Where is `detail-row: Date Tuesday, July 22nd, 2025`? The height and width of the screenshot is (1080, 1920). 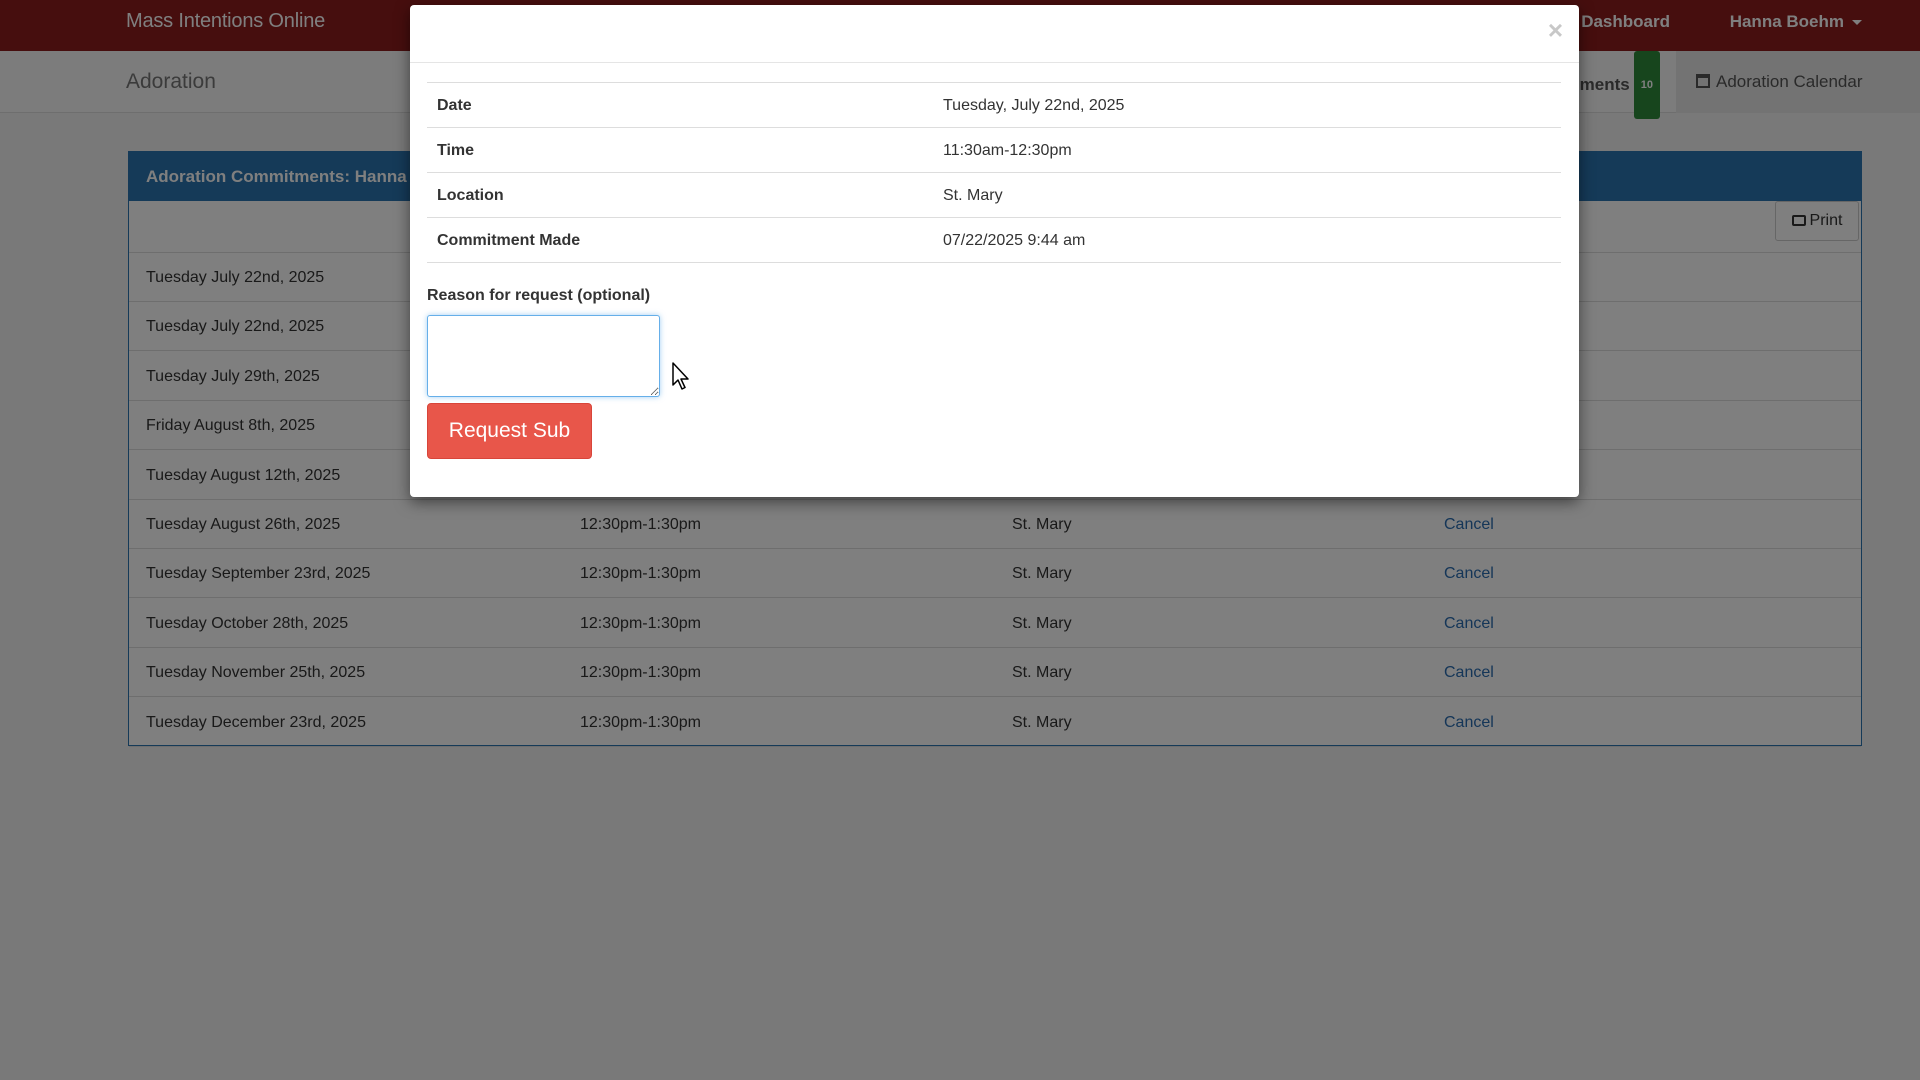 detail-row: Date Tuesday, July 22nd, 2025 is located at coordinates (994, 105).